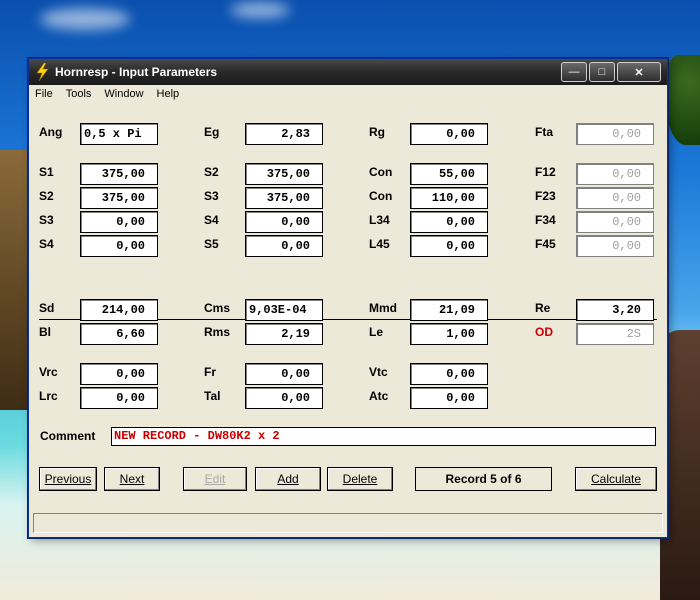 The width and height of the screenshot is (700, 600). I want to click on minimize-button: —, so click(574, 72).